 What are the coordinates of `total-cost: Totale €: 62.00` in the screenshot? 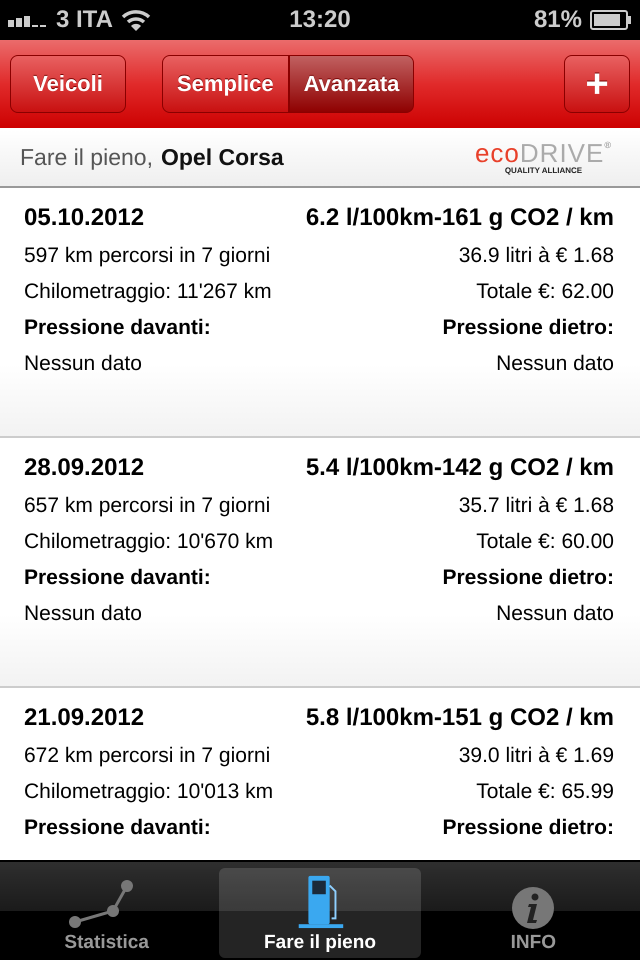 It's located at (545, 292).